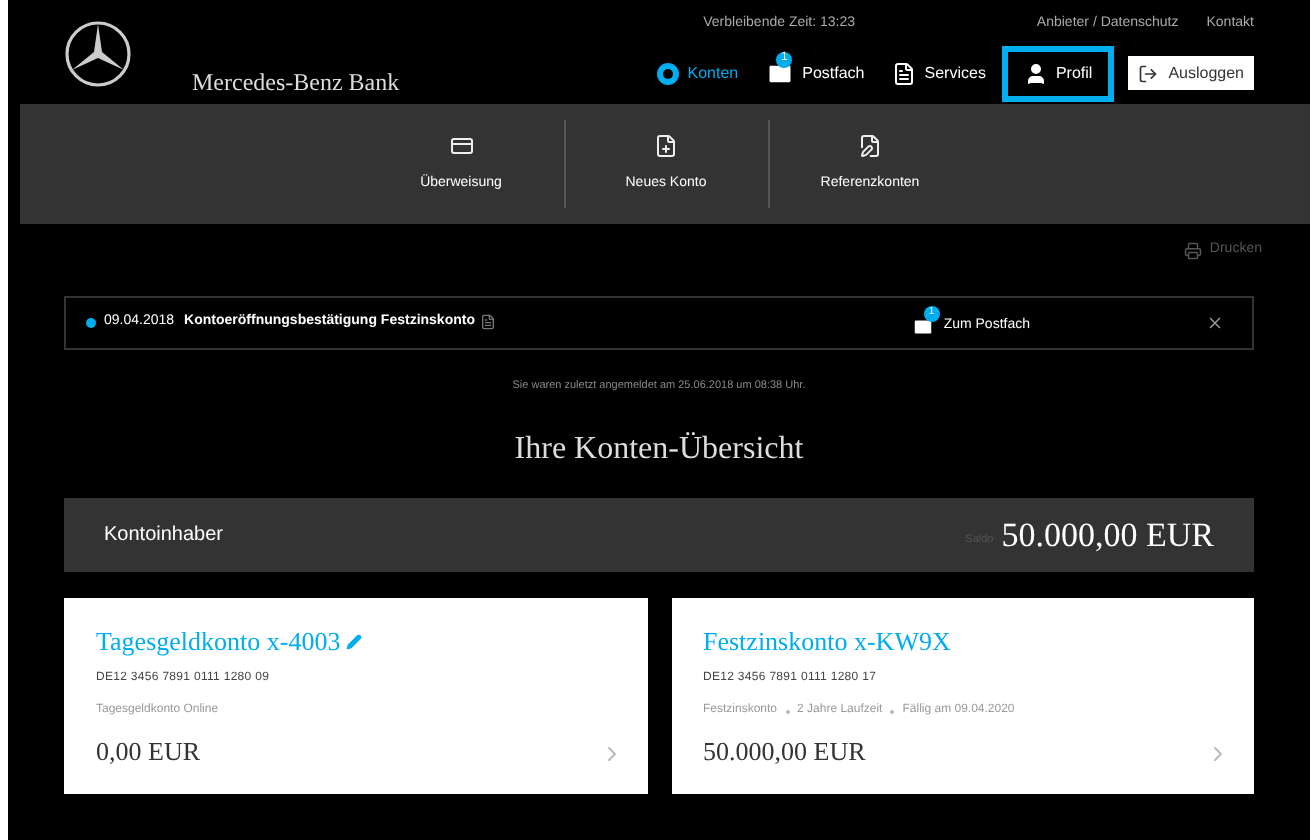 This screenshot has width=1316, height=840. Describe the element at coordinates (296, 83) in the screenshot. I see `brand-name: Mercedes-Benz Bank` at that location.